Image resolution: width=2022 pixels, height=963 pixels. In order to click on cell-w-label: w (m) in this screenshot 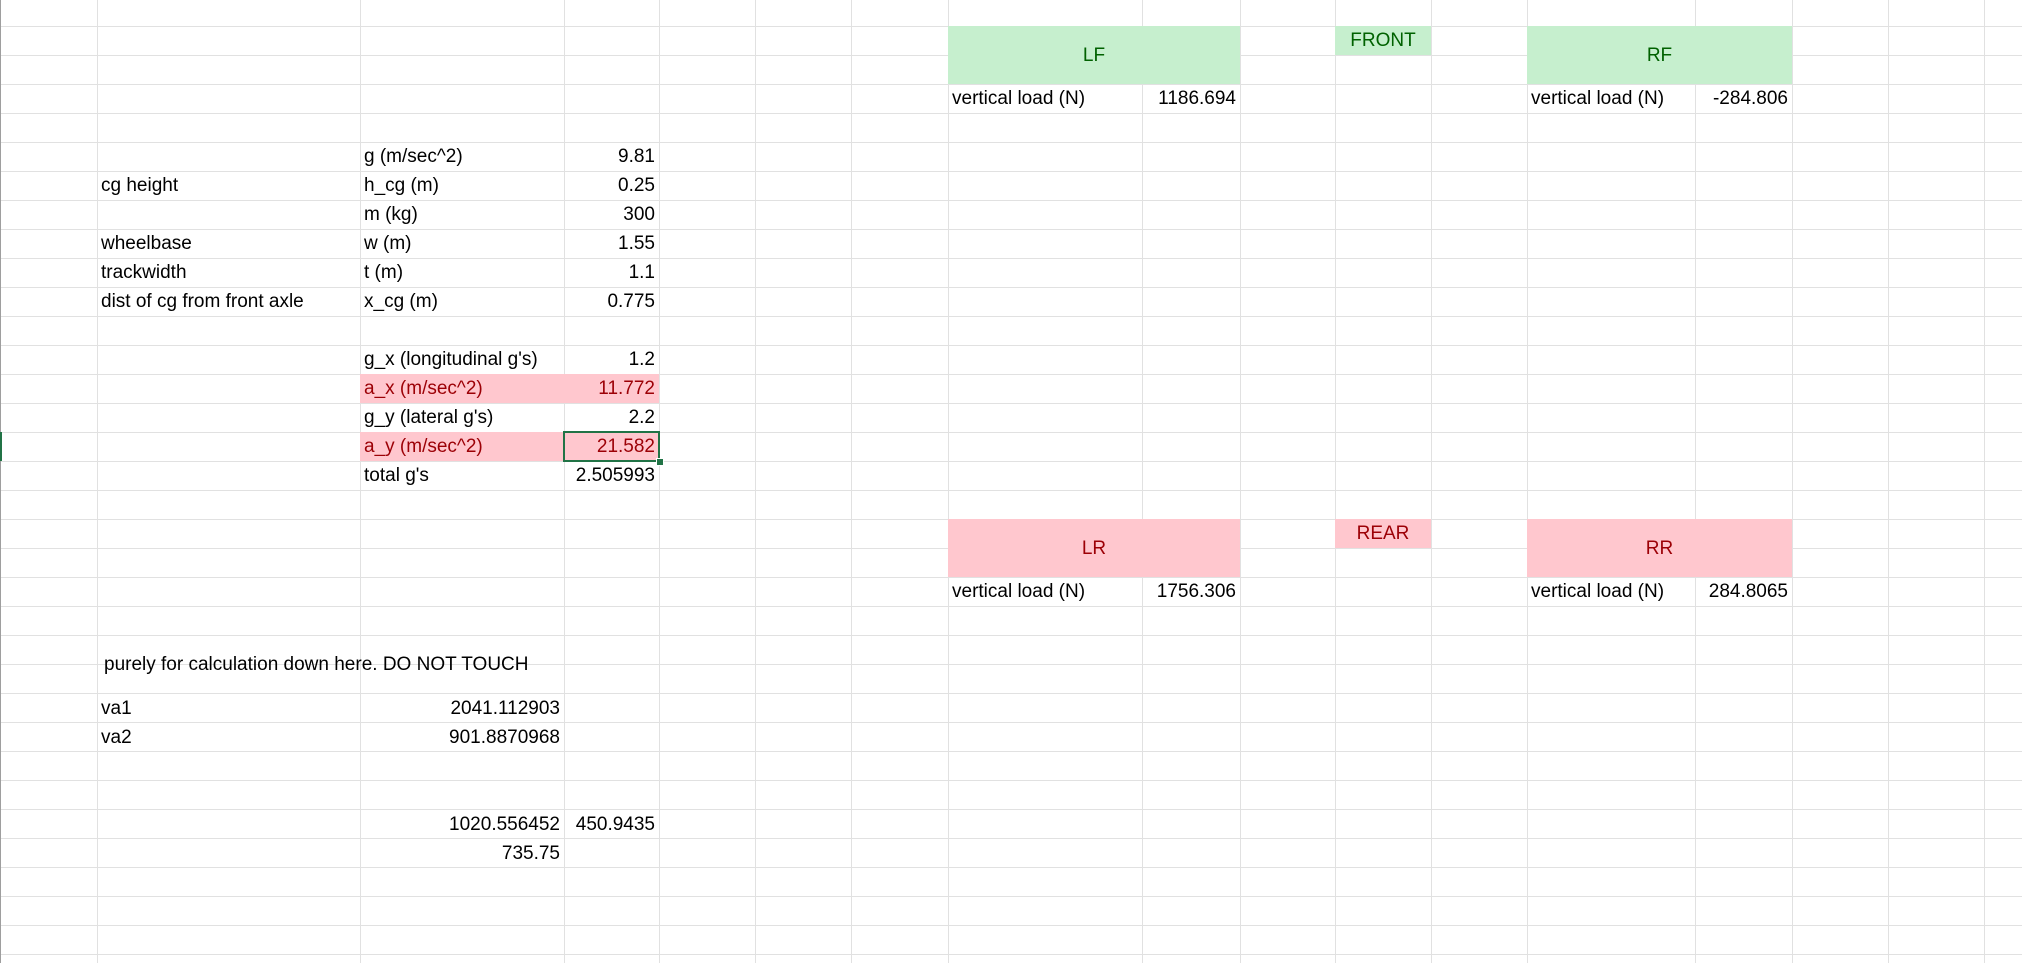, I will do `click(387, 243)`.